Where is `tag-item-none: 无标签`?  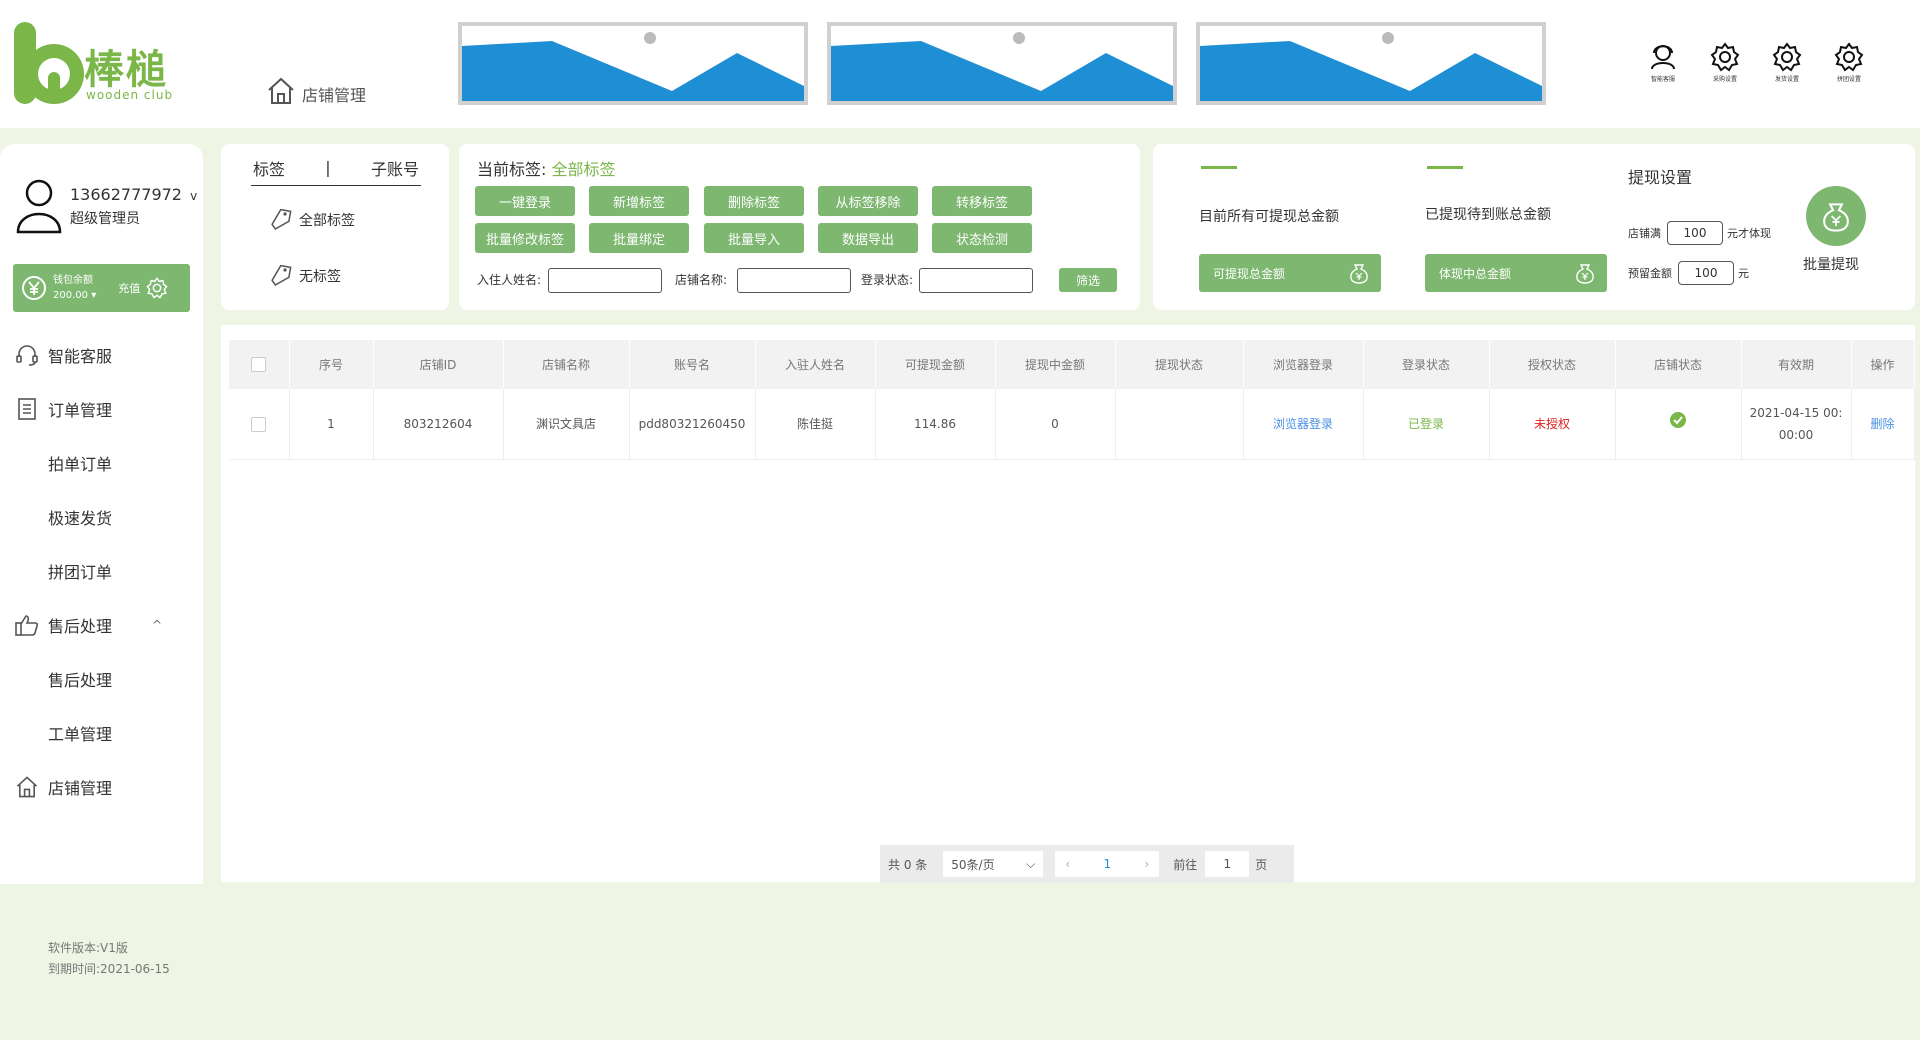 tag-item-none: 无标签 is located at coordinates (306, 276).